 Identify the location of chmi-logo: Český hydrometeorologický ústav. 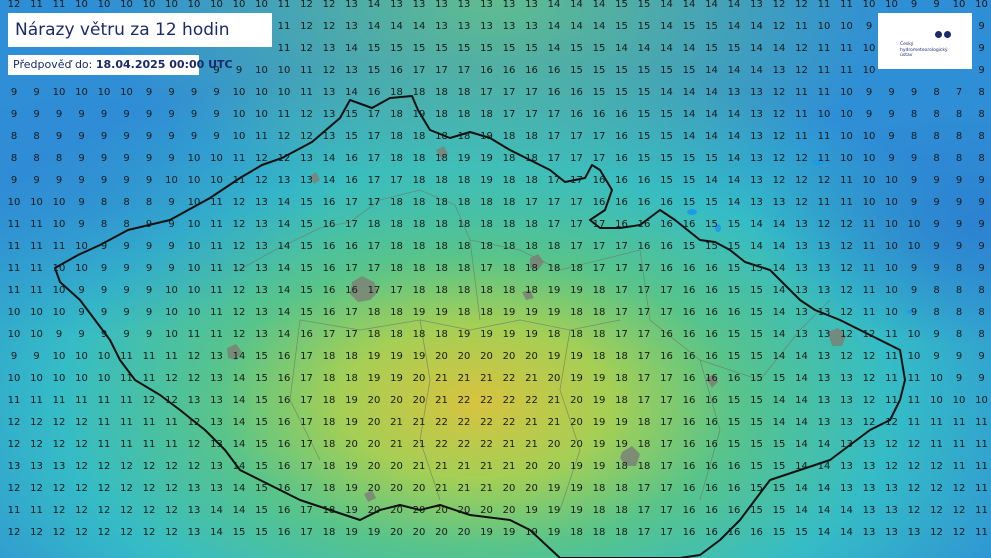
(925, 41).